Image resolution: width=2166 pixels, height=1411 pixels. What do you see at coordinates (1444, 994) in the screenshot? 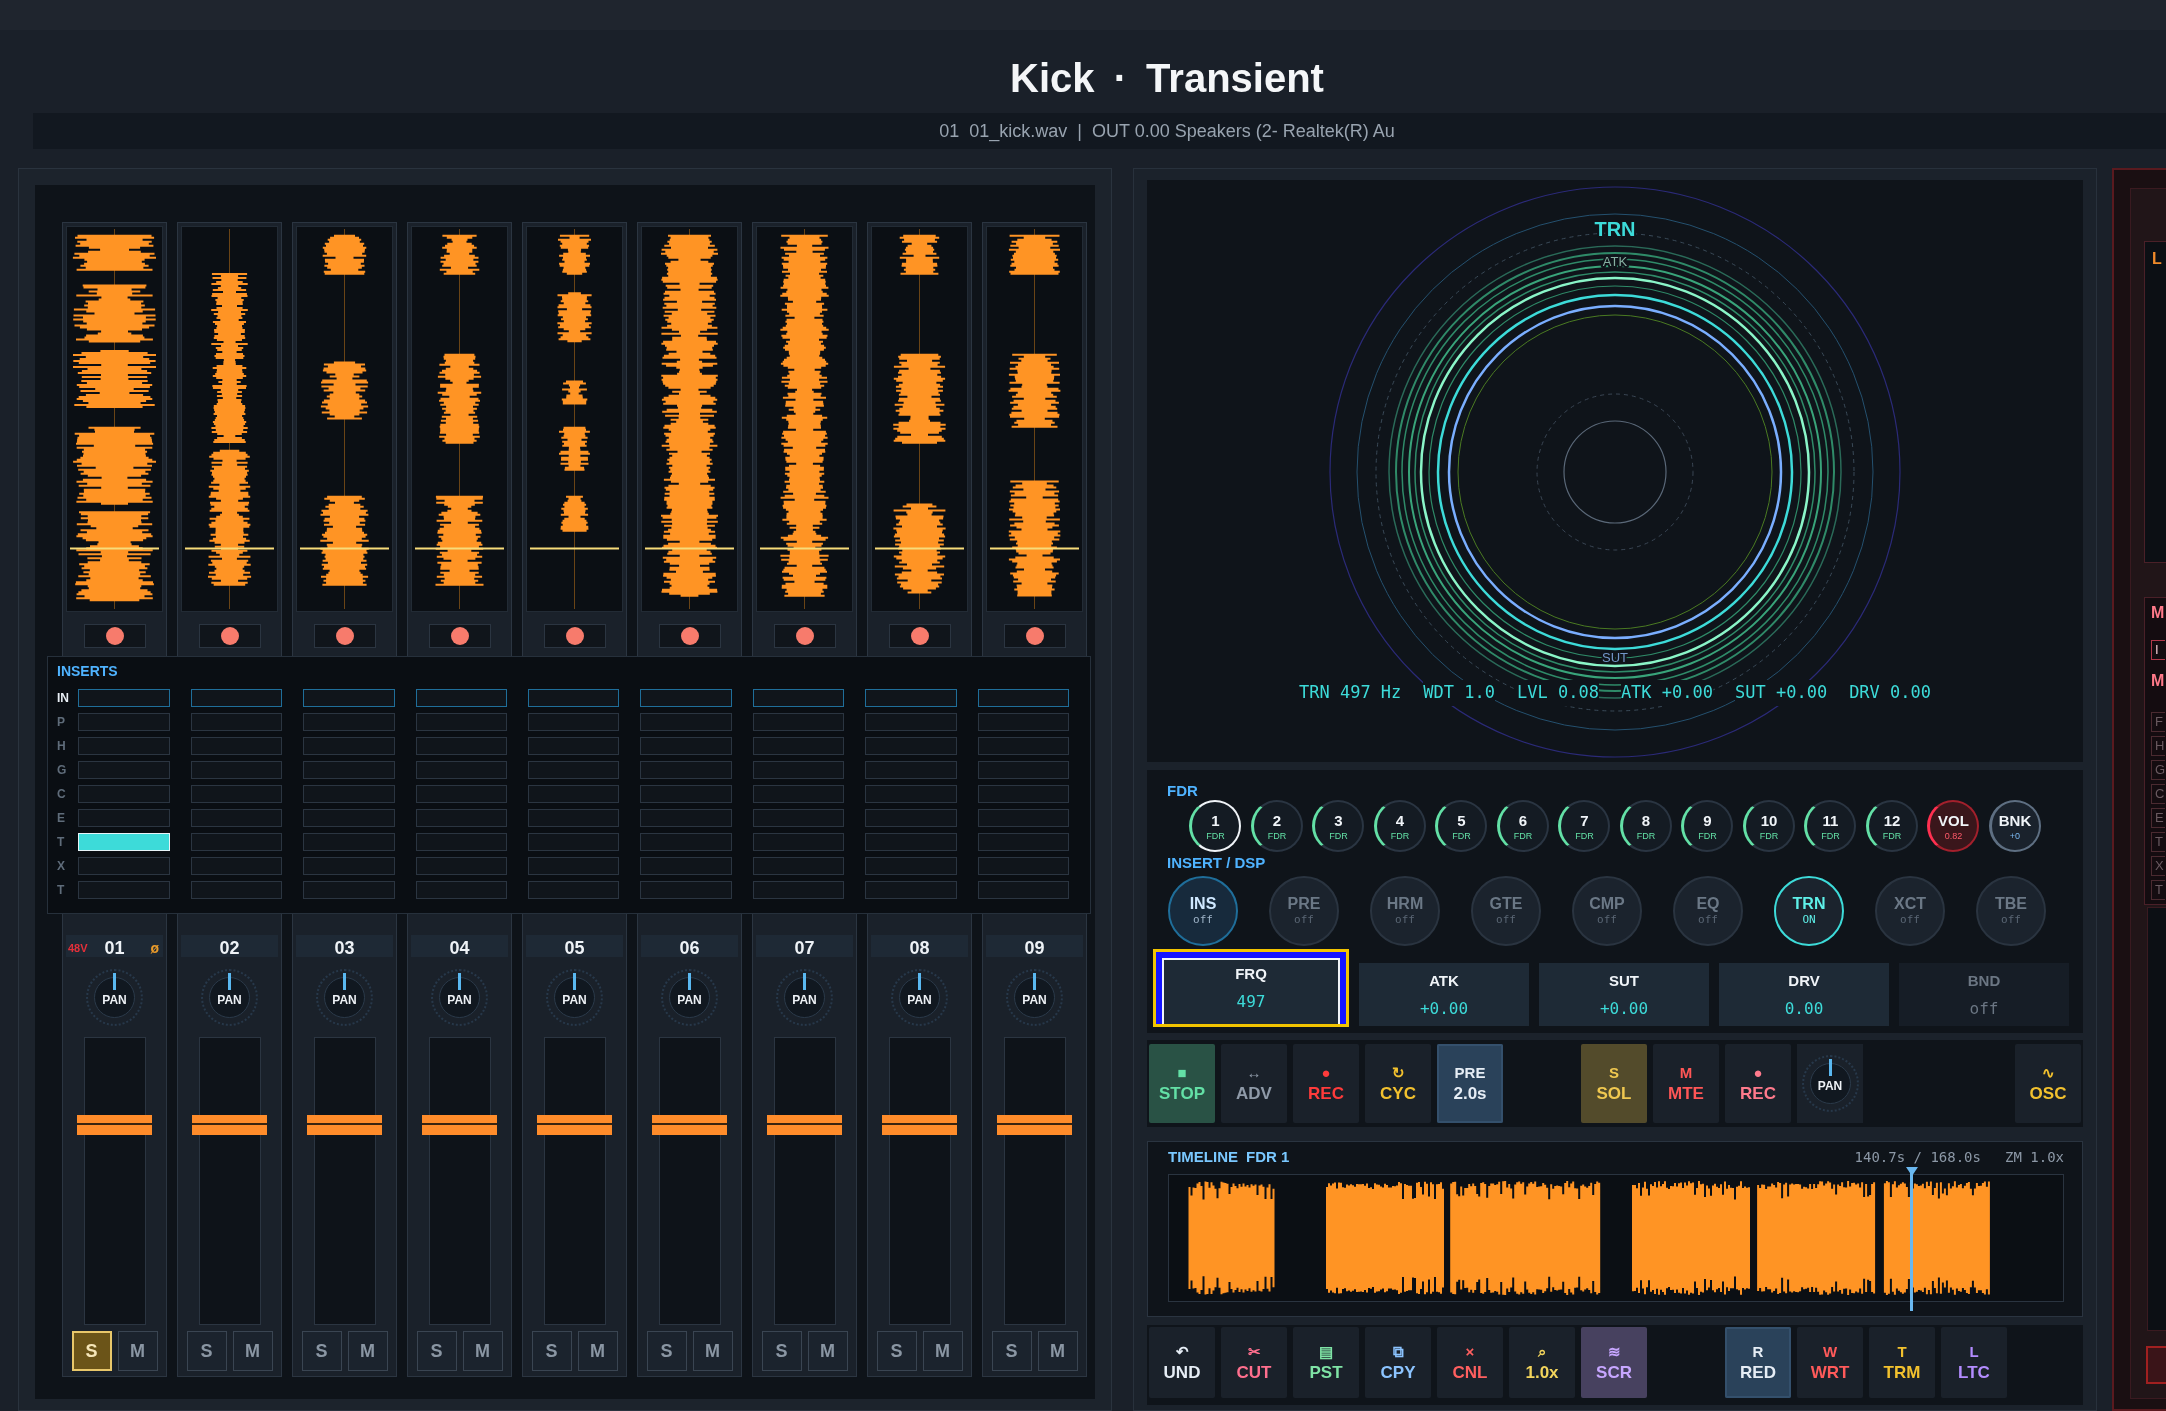
I see `parameter-button: ATK +0.00` at bounding box center [1444, 994].